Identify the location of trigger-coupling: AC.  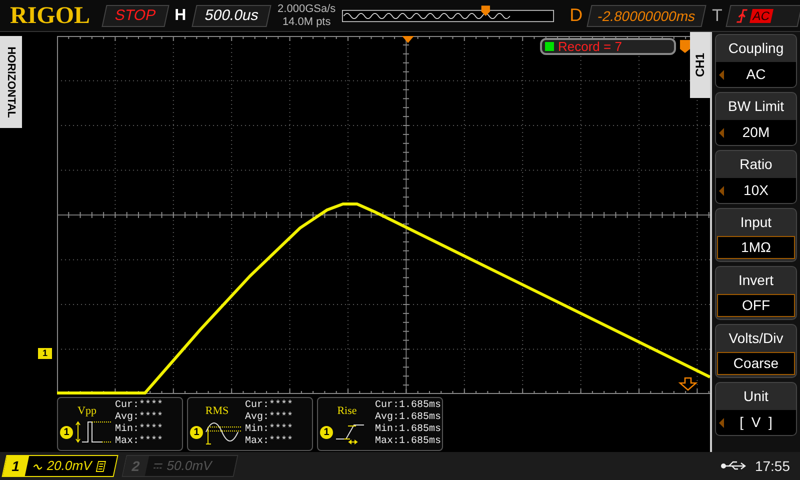
(762, 15).